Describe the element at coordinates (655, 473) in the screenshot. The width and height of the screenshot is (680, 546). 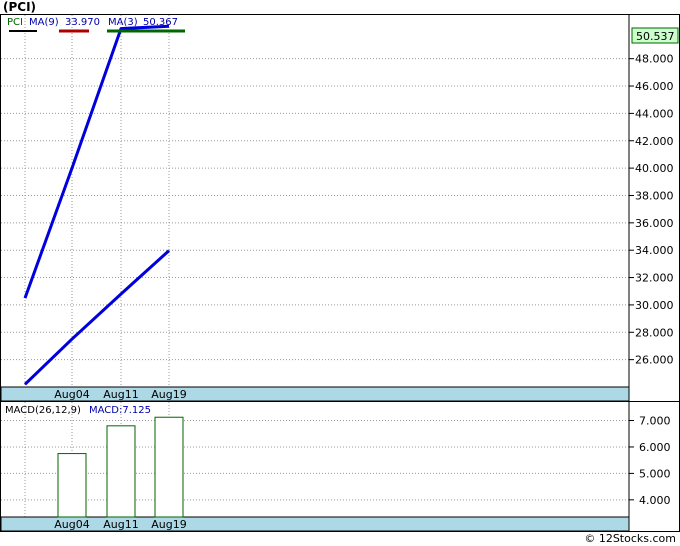
I see `macd-ytick-label: 5.000` at that location.